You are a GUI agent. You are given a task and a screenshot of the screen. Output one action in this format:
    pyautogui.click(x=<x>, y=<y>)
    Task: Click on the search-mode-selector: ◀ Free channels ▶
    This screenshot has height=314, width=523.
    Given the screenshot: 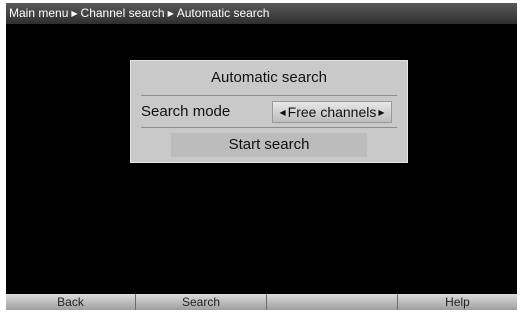 What is the action you would take?
    pyautogui.click(x=332, y=112)
    